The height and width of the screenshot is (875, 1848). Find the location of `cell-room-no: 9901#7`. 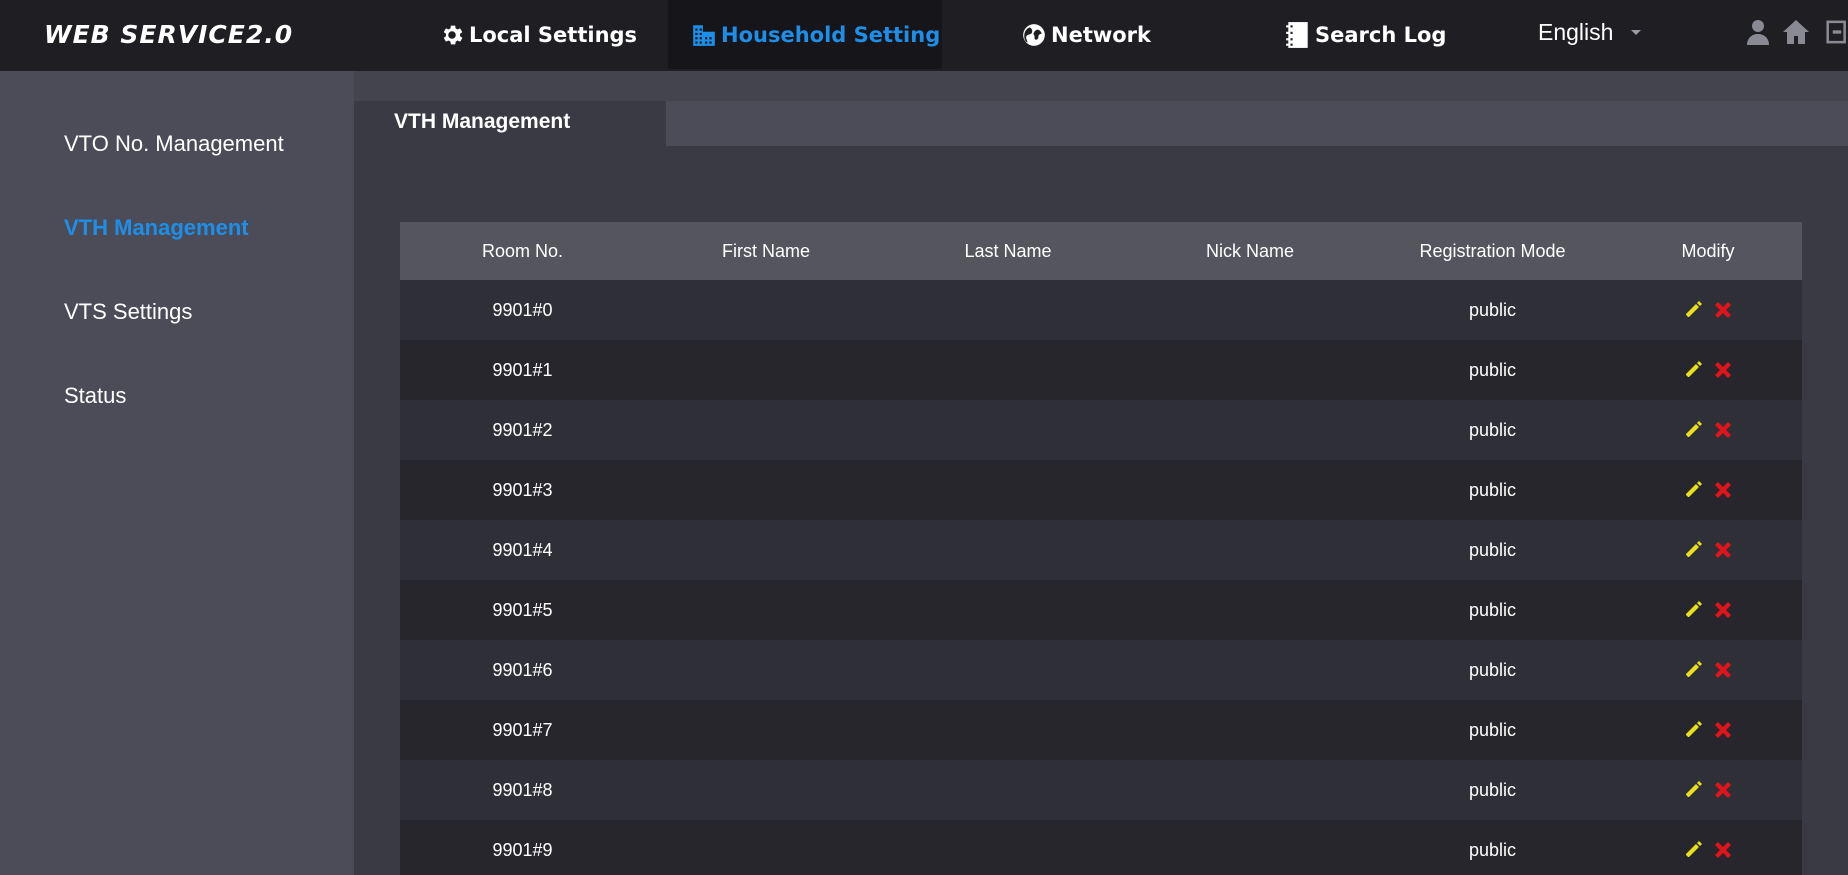

cell-room-no: 9901#7 is located at coordinates (522, 729).